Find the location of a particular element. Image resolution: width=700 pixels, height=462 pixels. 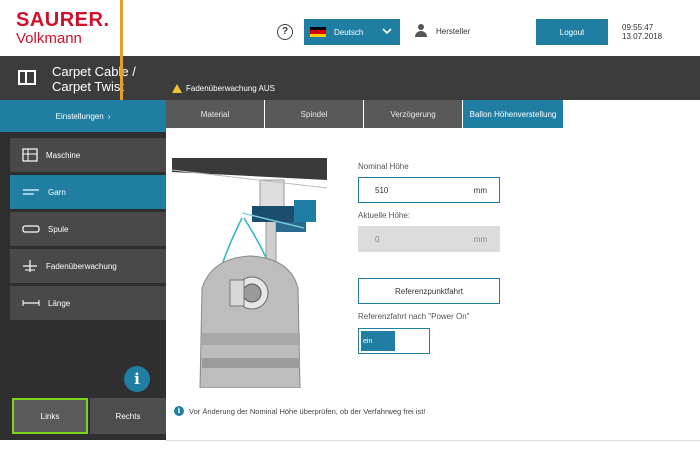

clock-date: 13.07.2018 is located at coordinates (642, 36).